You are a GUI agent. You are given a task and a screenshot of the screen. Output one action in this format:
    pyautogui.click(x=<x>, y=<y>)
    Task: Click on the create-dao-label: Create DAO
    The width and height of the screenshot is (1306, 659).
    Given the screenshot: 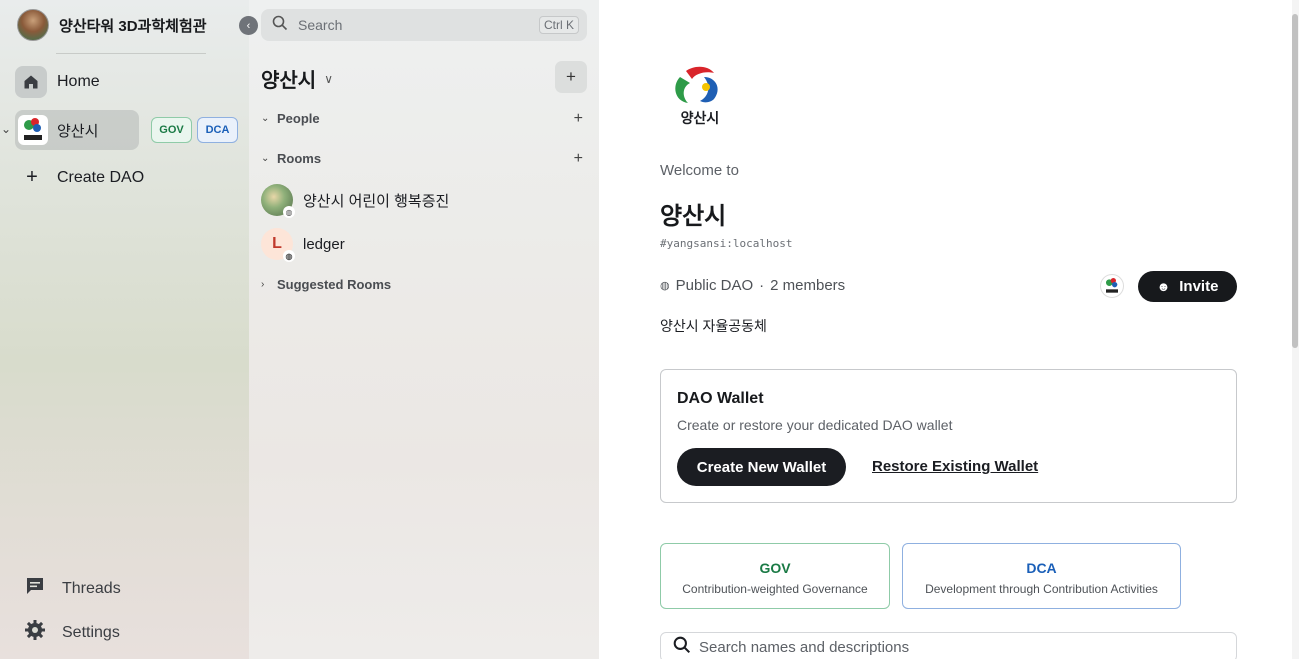 What is the action you would take?
    pyautogui.click(x=101, y=177)
    